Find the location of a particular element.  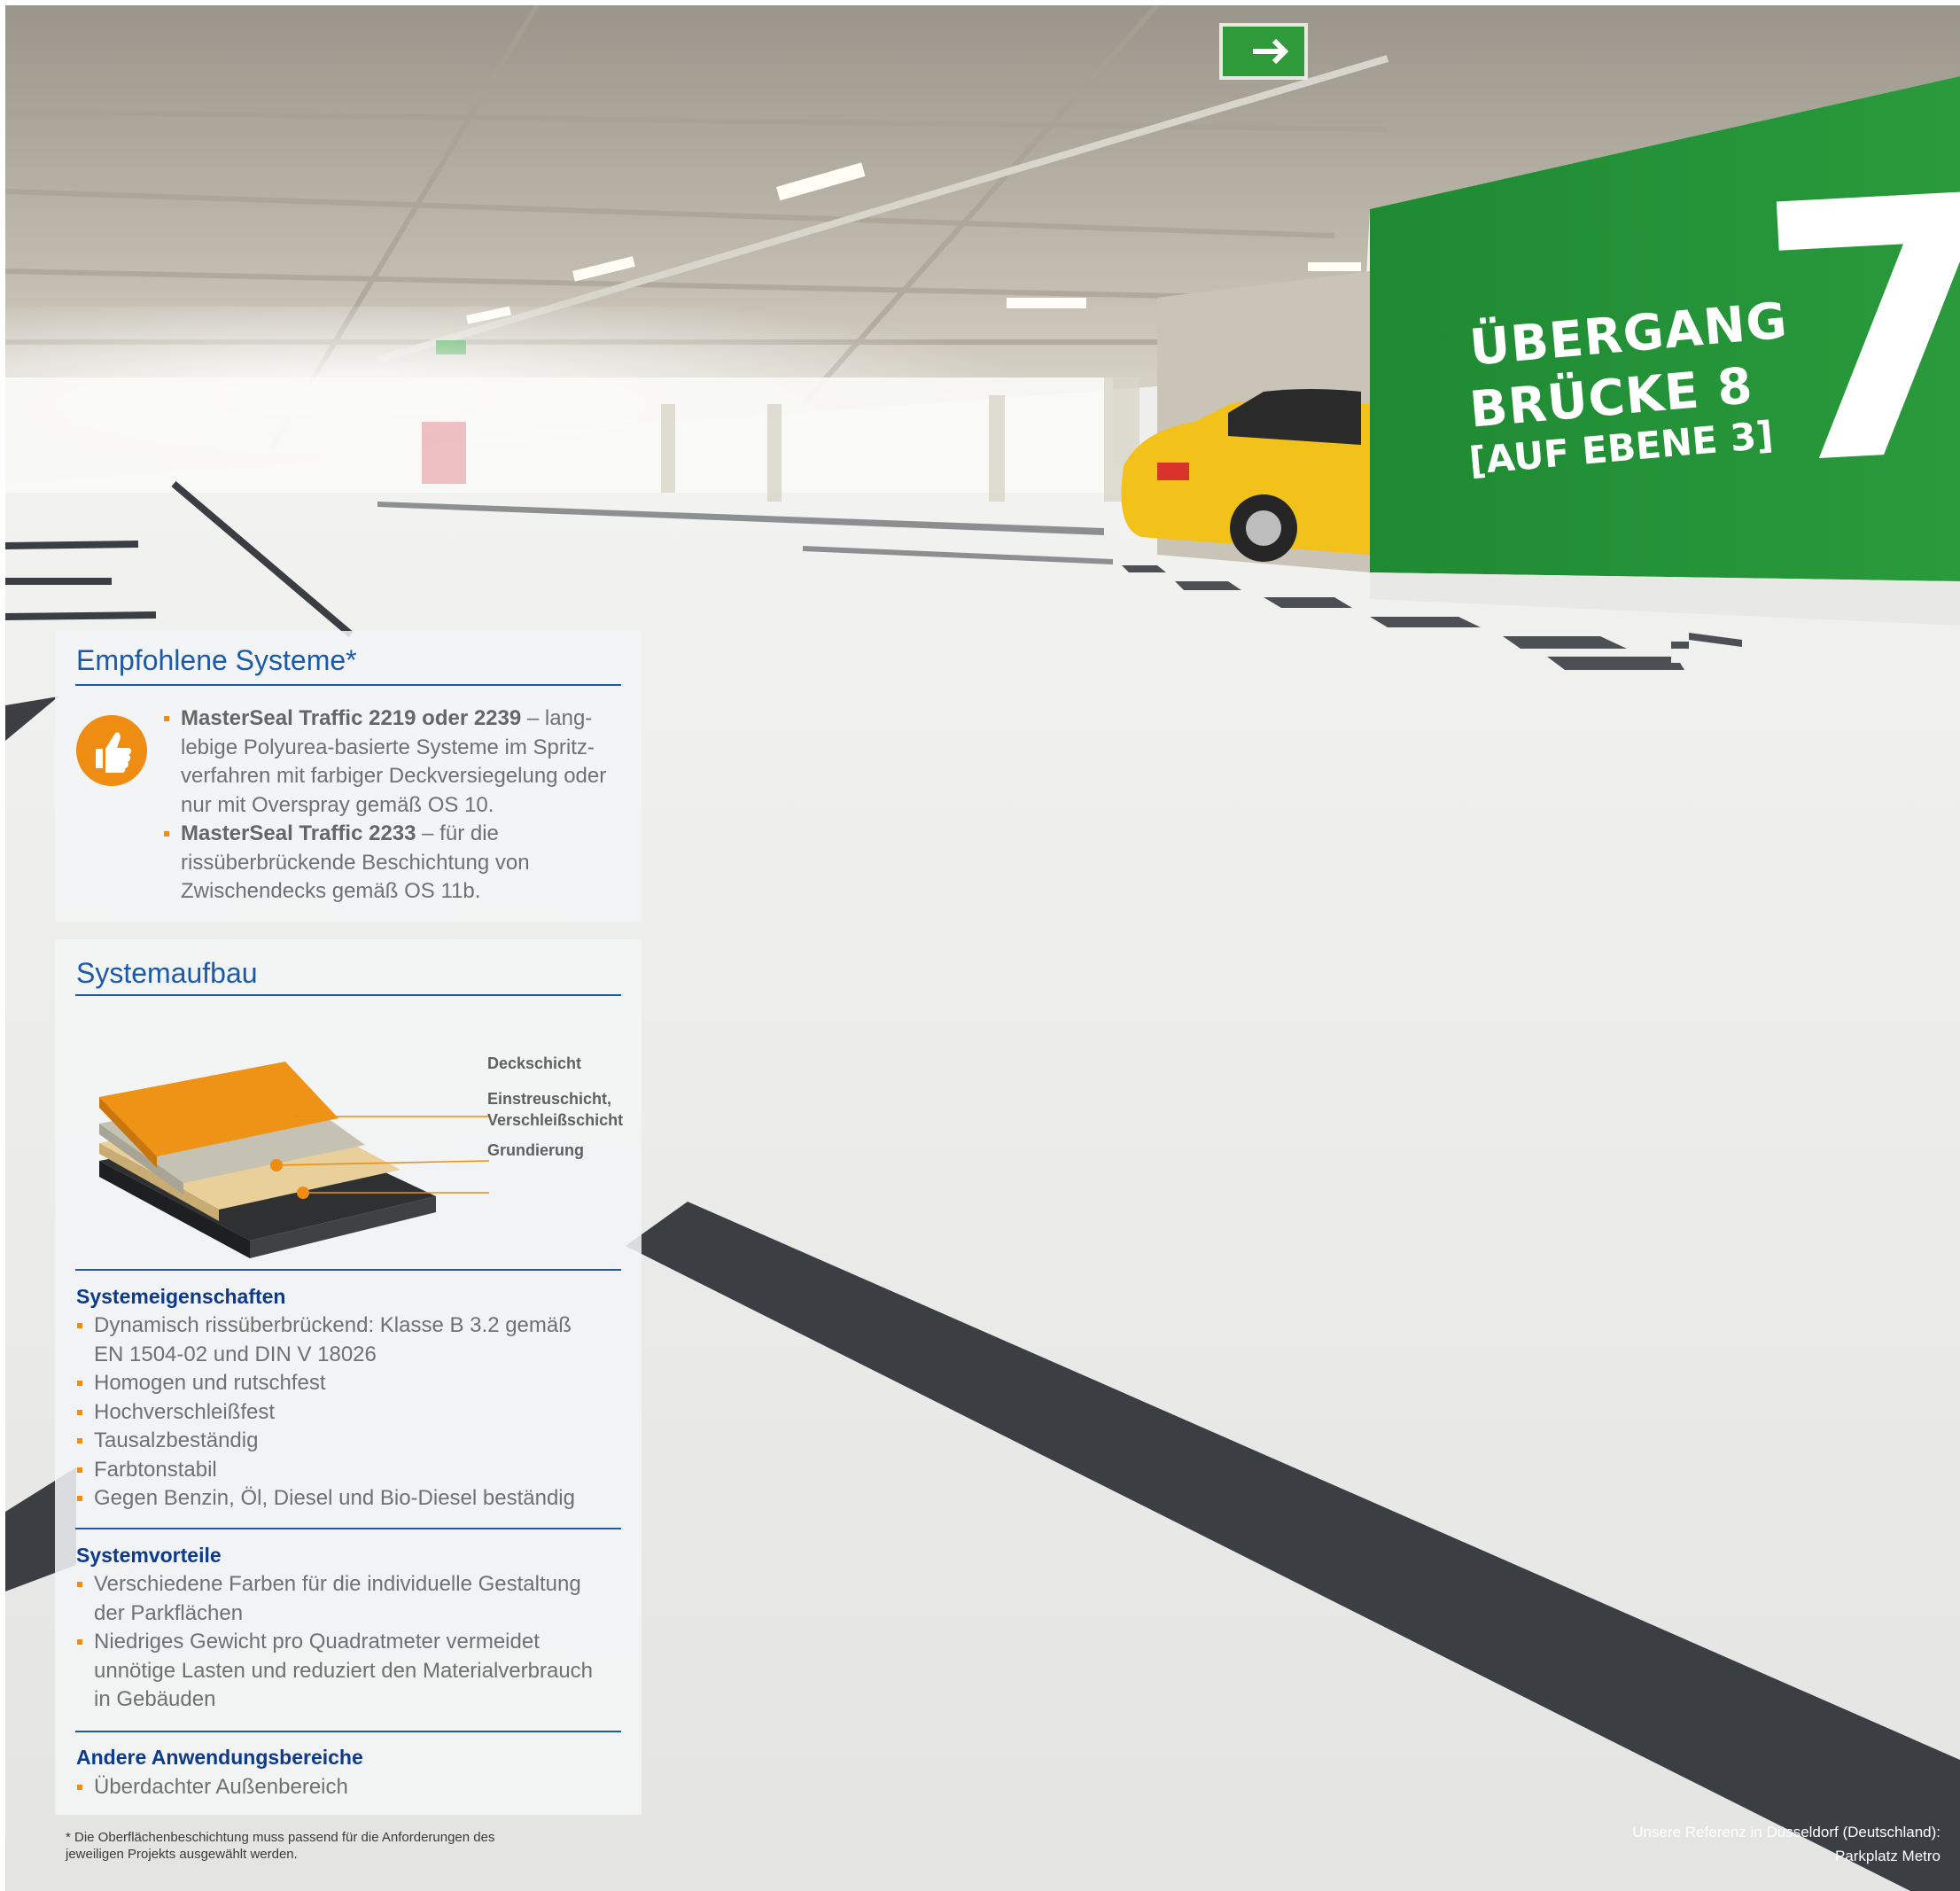

advantages-title: Systemvorteile is located at coordinates (149, 1556).